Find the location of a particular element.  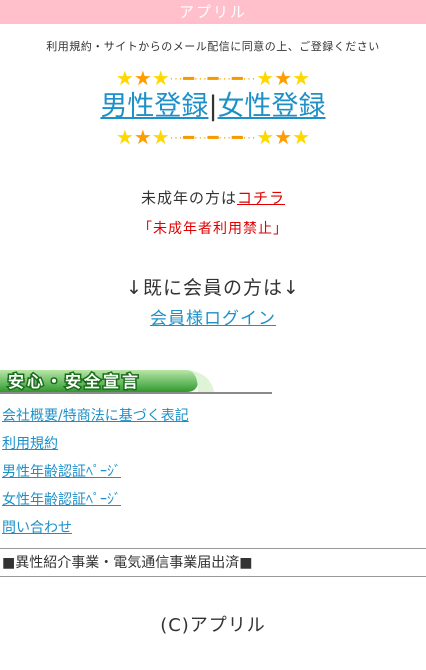

member-login-link: 会員様ログイン is located at coordinates (213, 319).